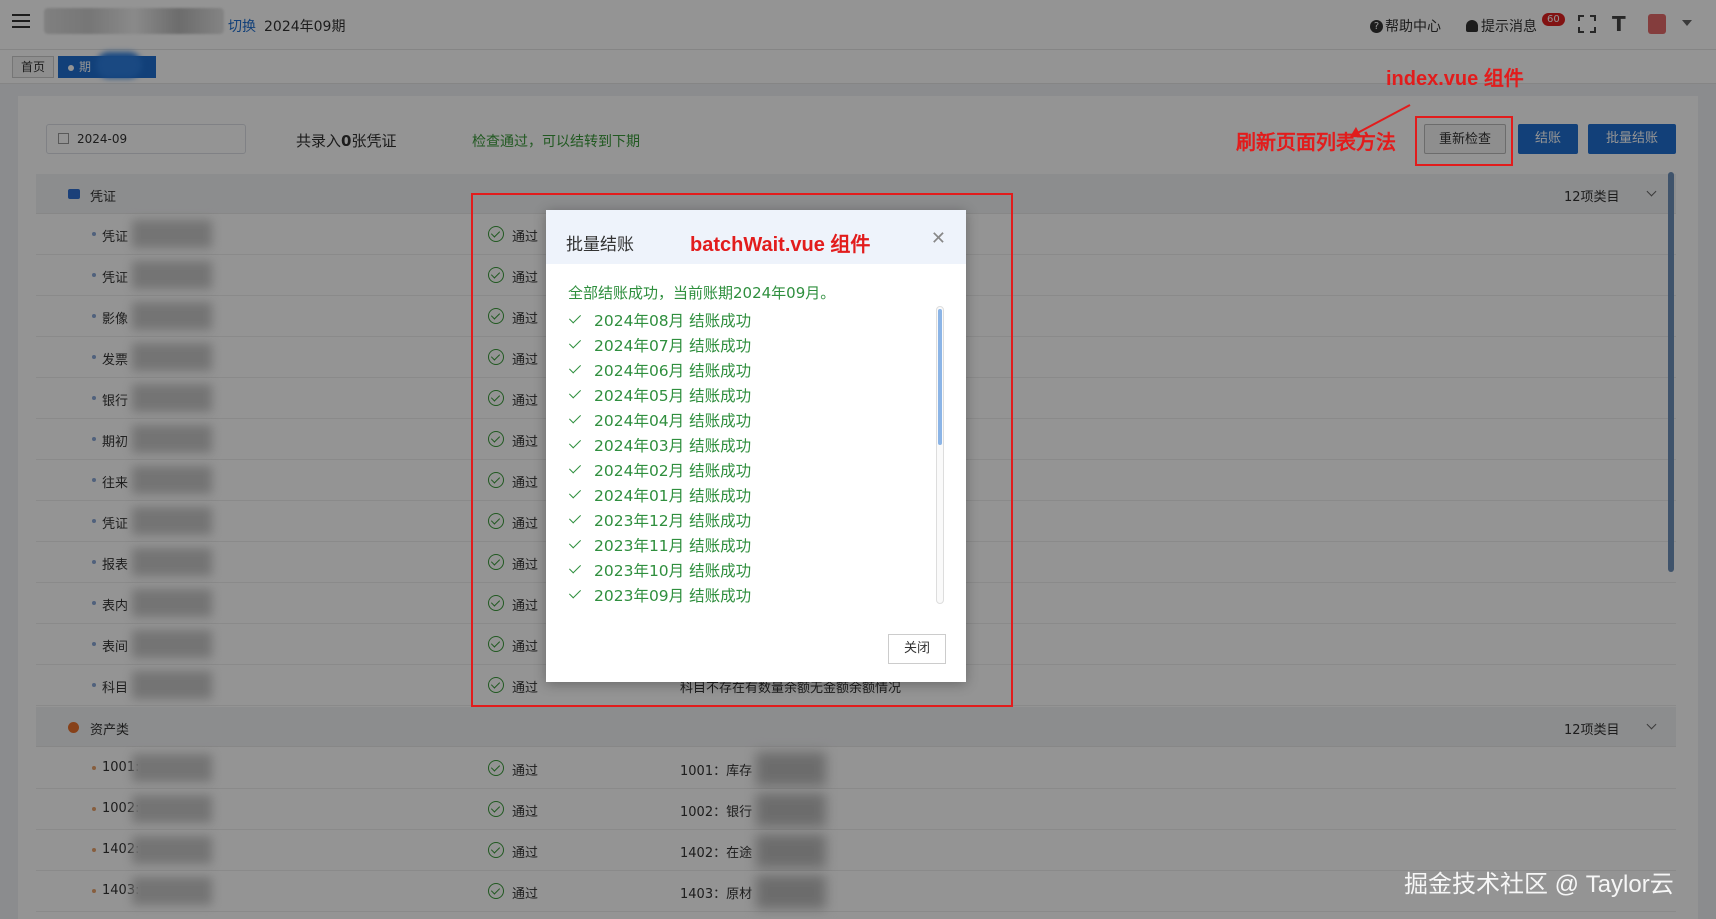  Describe the element at coordinates (1464, 141) in the screenshot. I see `annotation-box-recheck` at that location.